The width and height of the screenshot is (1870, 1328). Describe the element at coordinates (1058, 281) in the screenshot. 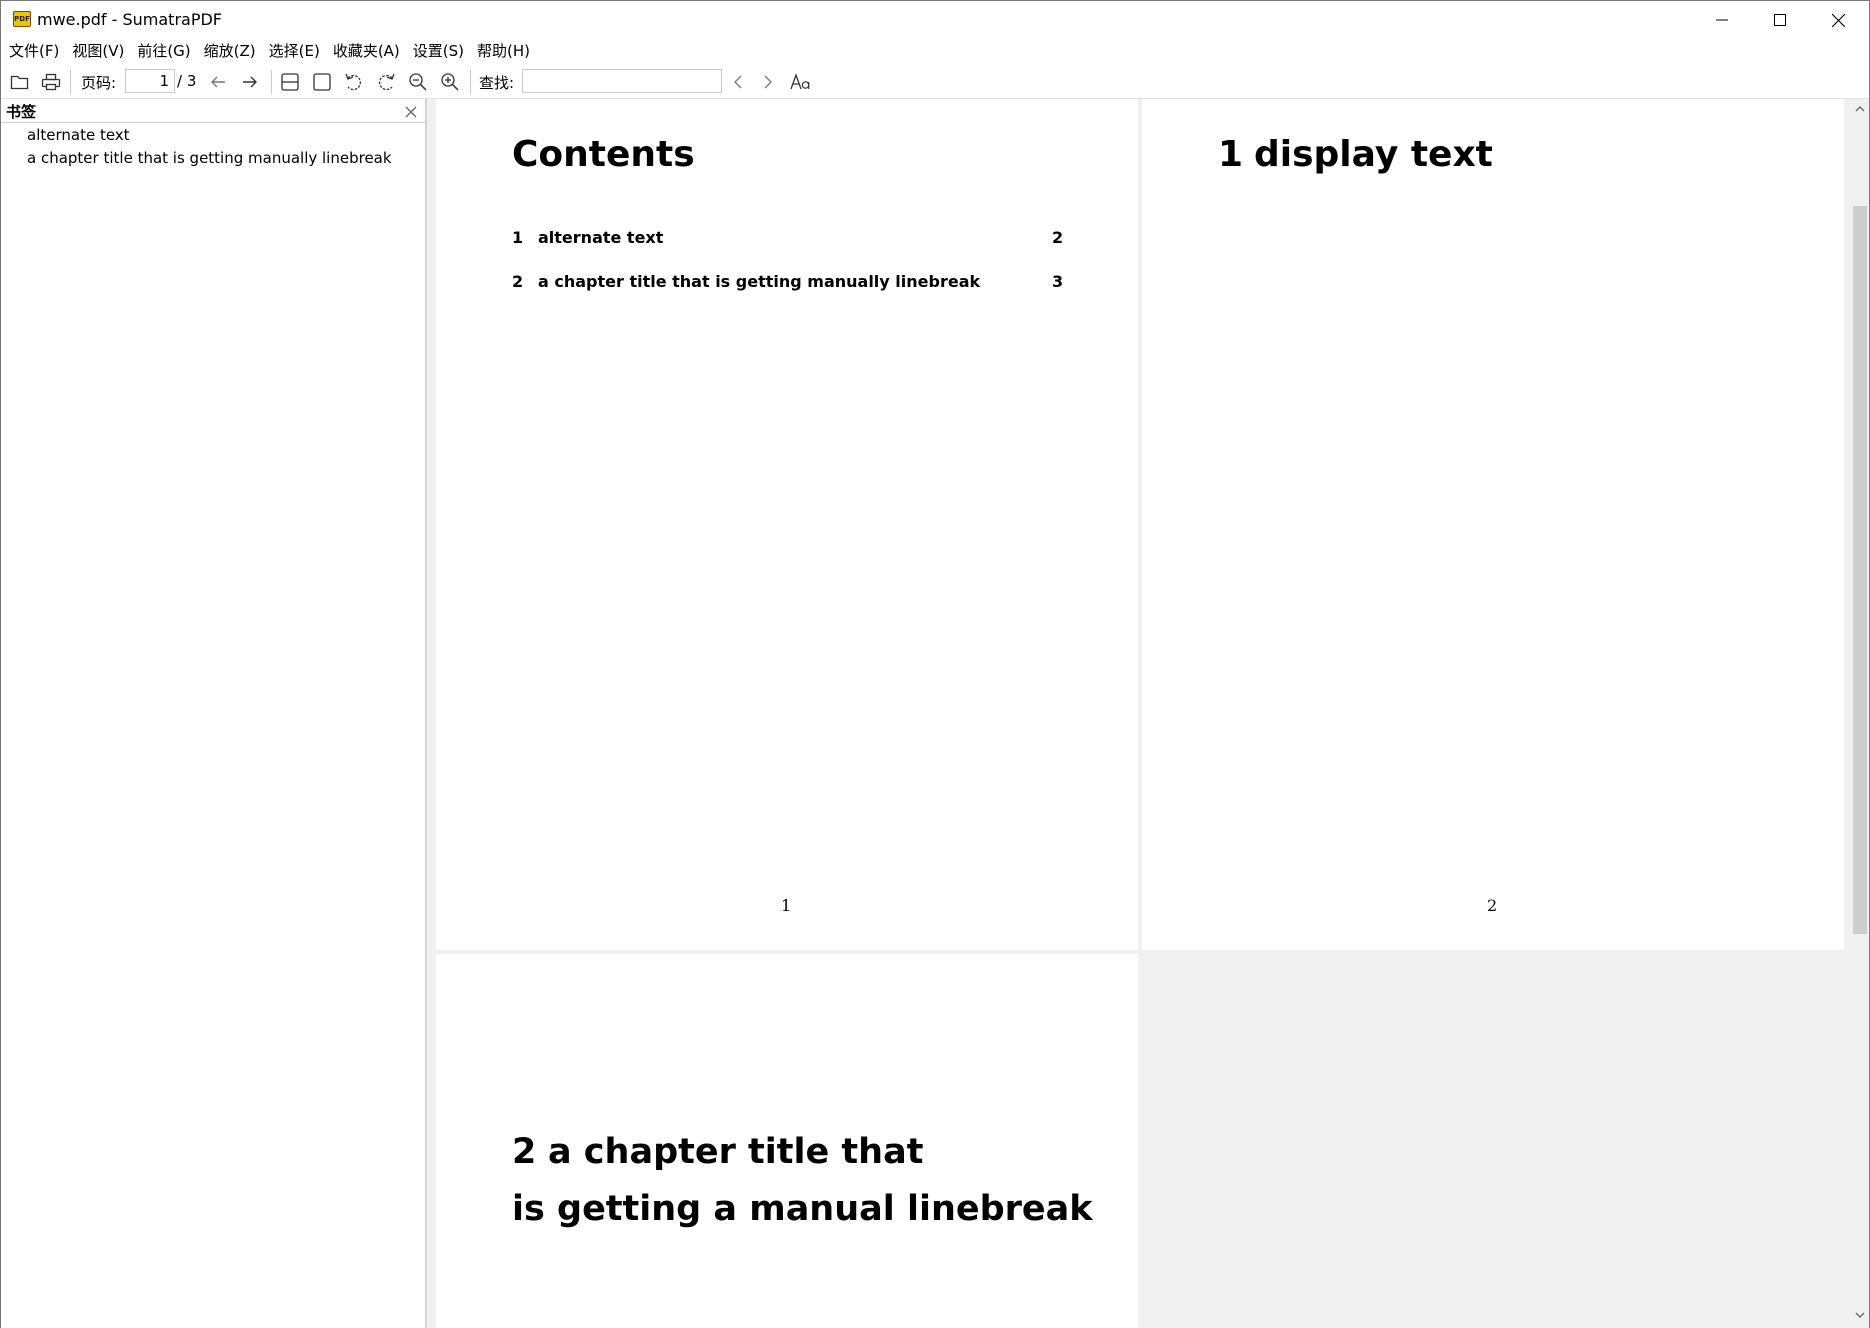

I see `toc-entry-page: 3` at that location.